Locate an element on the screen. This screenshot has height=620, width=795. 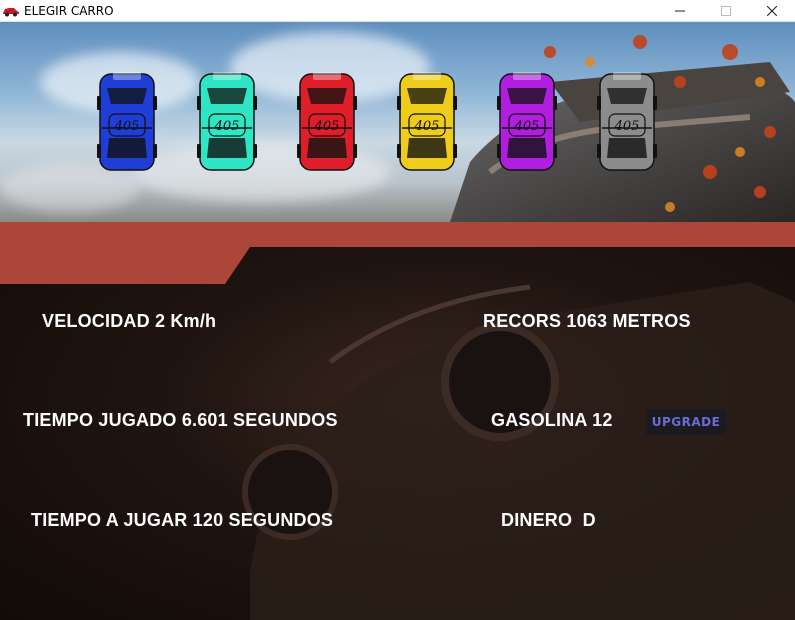
car-option-blue: 405 is located at coordinates (127, 122).